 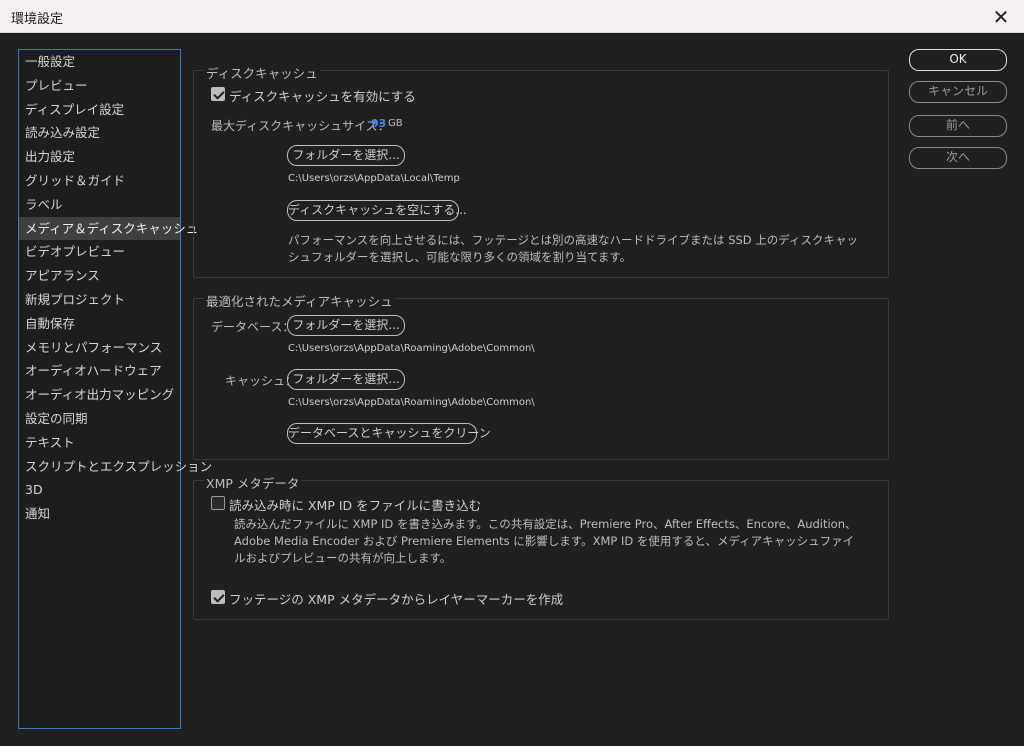 What do you see at coordinates (958, 158) in the screenshot?
I see `next-button: 次へ` at bounding box center [958, 158].